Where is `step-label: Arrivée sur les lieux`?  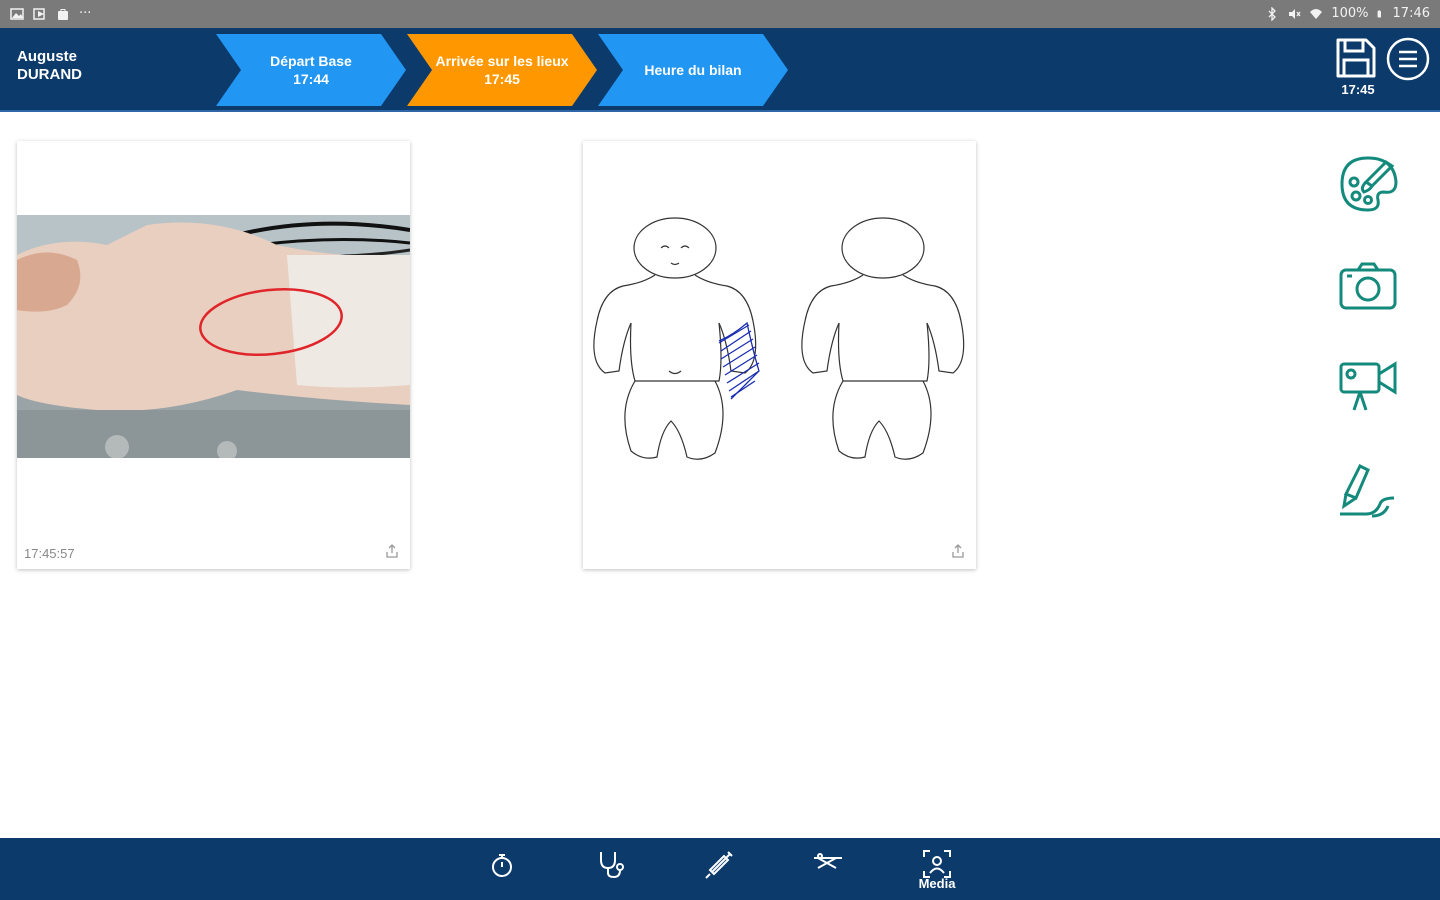
step-label: Arrivée sur les lieux is located at coordinates (502, 61).